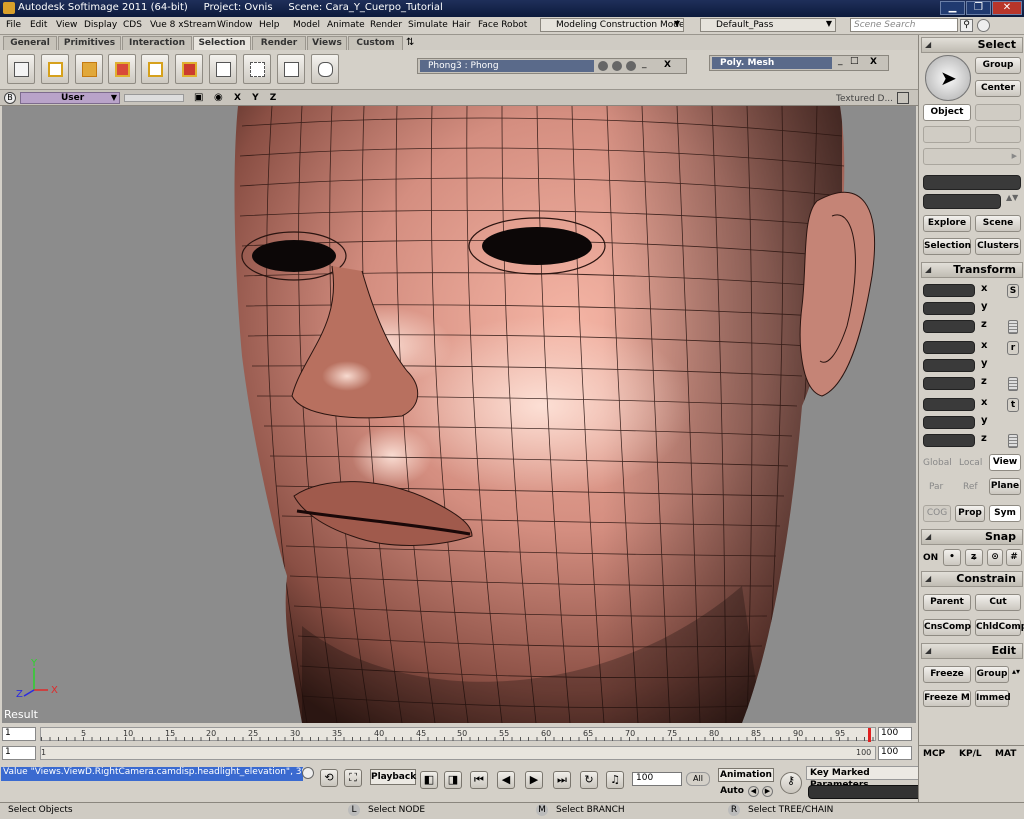 The width and height of the screenshot is (1024, 819). Describe the element at coordinates (346, 25) in the screenshot. I see `menu-animate: Animate` at that location.